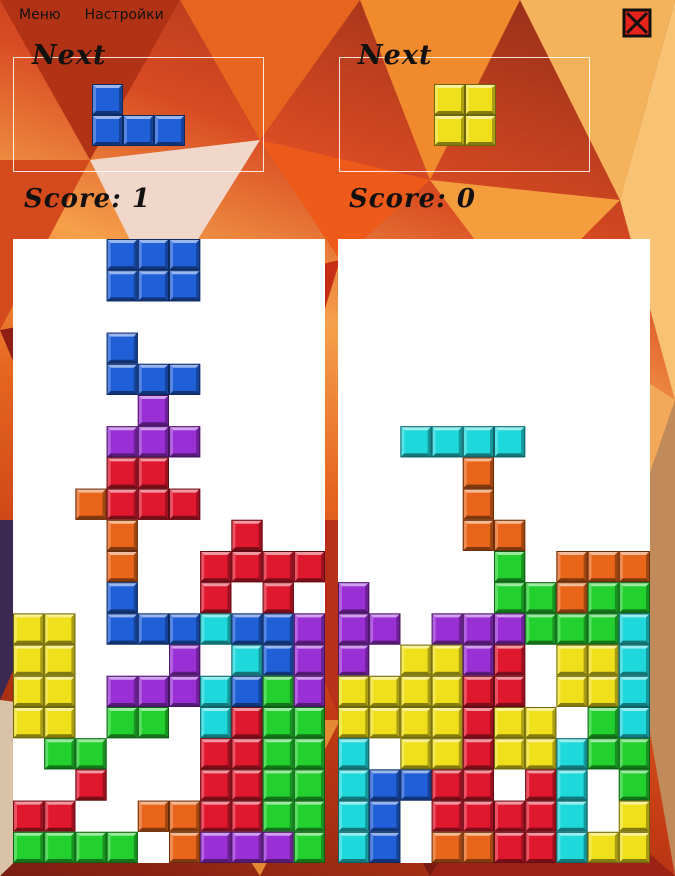  What do you see at coordinates (36, 15) in the screenshot?
I see `menu-item-menu: Меню` at bounding box center [36, 15].